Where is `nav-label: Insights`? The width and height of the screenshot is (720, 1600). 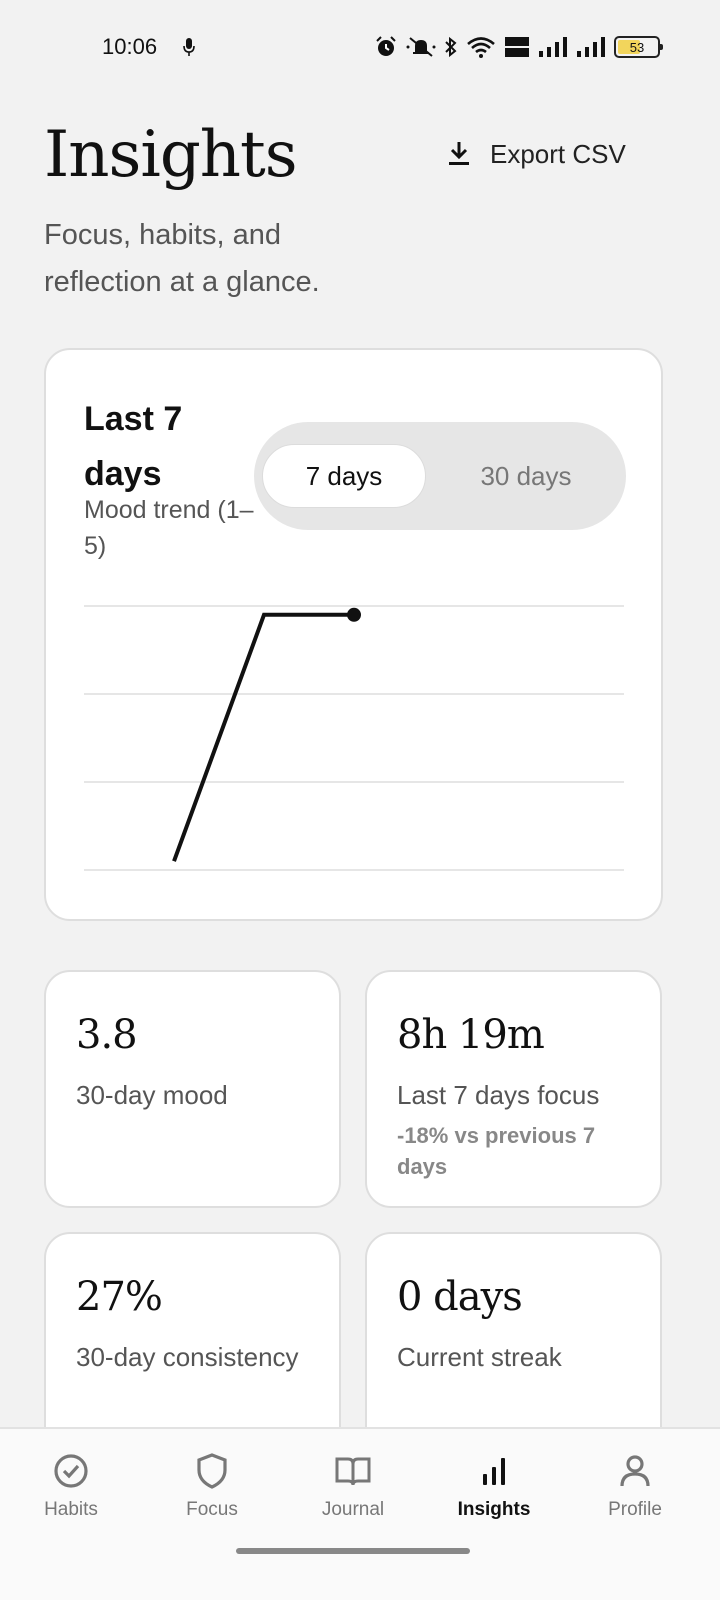 nav-label: Insights is located at coordinates (494, 1509).